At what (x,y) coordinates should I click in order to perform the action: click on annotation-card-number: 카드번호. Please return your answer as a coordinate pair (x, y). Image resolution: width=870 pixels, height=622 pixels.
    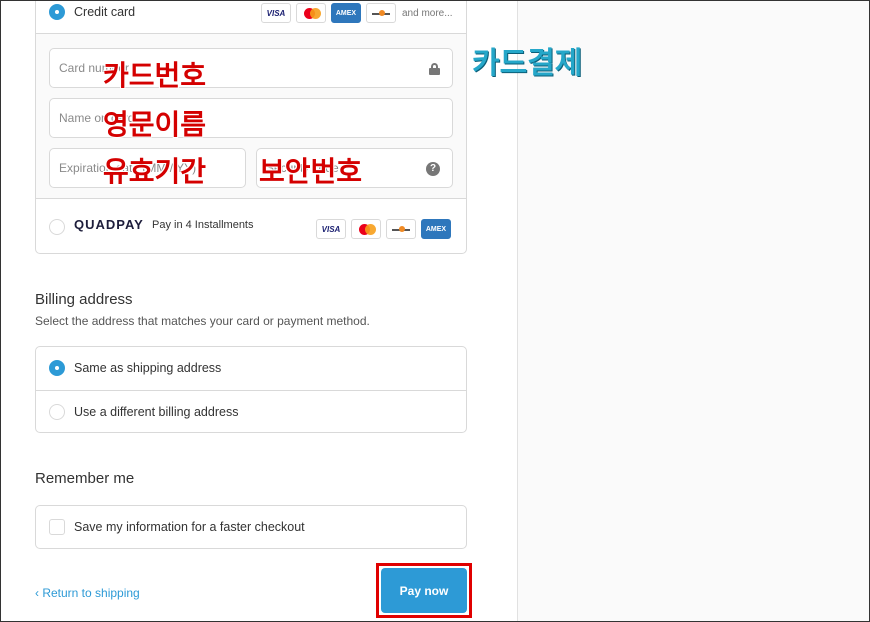
    Looking at the image, I should click on (155, 75).